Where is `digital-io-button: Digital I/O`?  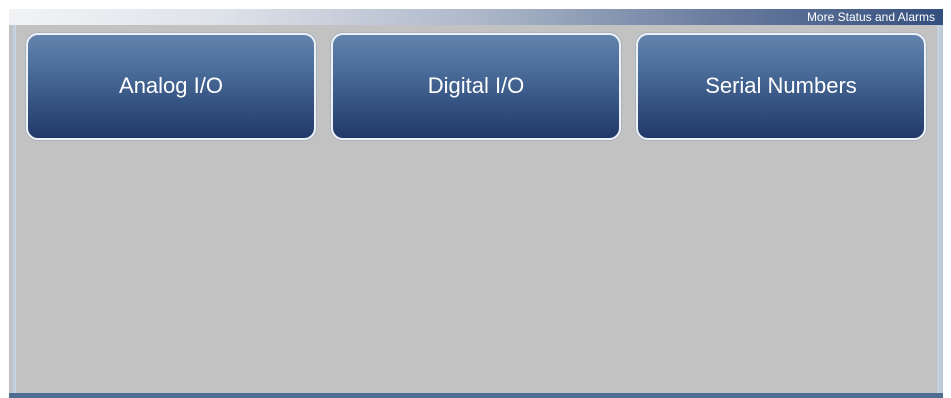 digital-io-button: Digital I/O is located at coordinates (476, 86).